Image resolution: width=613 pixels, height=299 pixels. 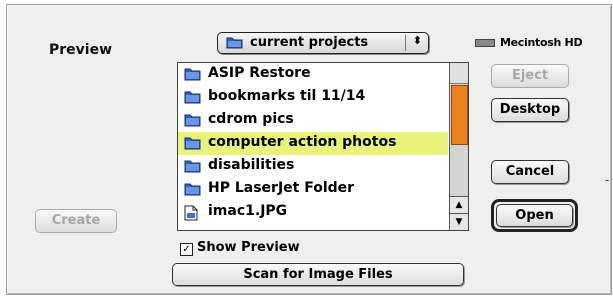 What do you see at coordinates (81, 50) in the screenshot?
I see `preview-label: Preview` at bounding box center [81, 50].